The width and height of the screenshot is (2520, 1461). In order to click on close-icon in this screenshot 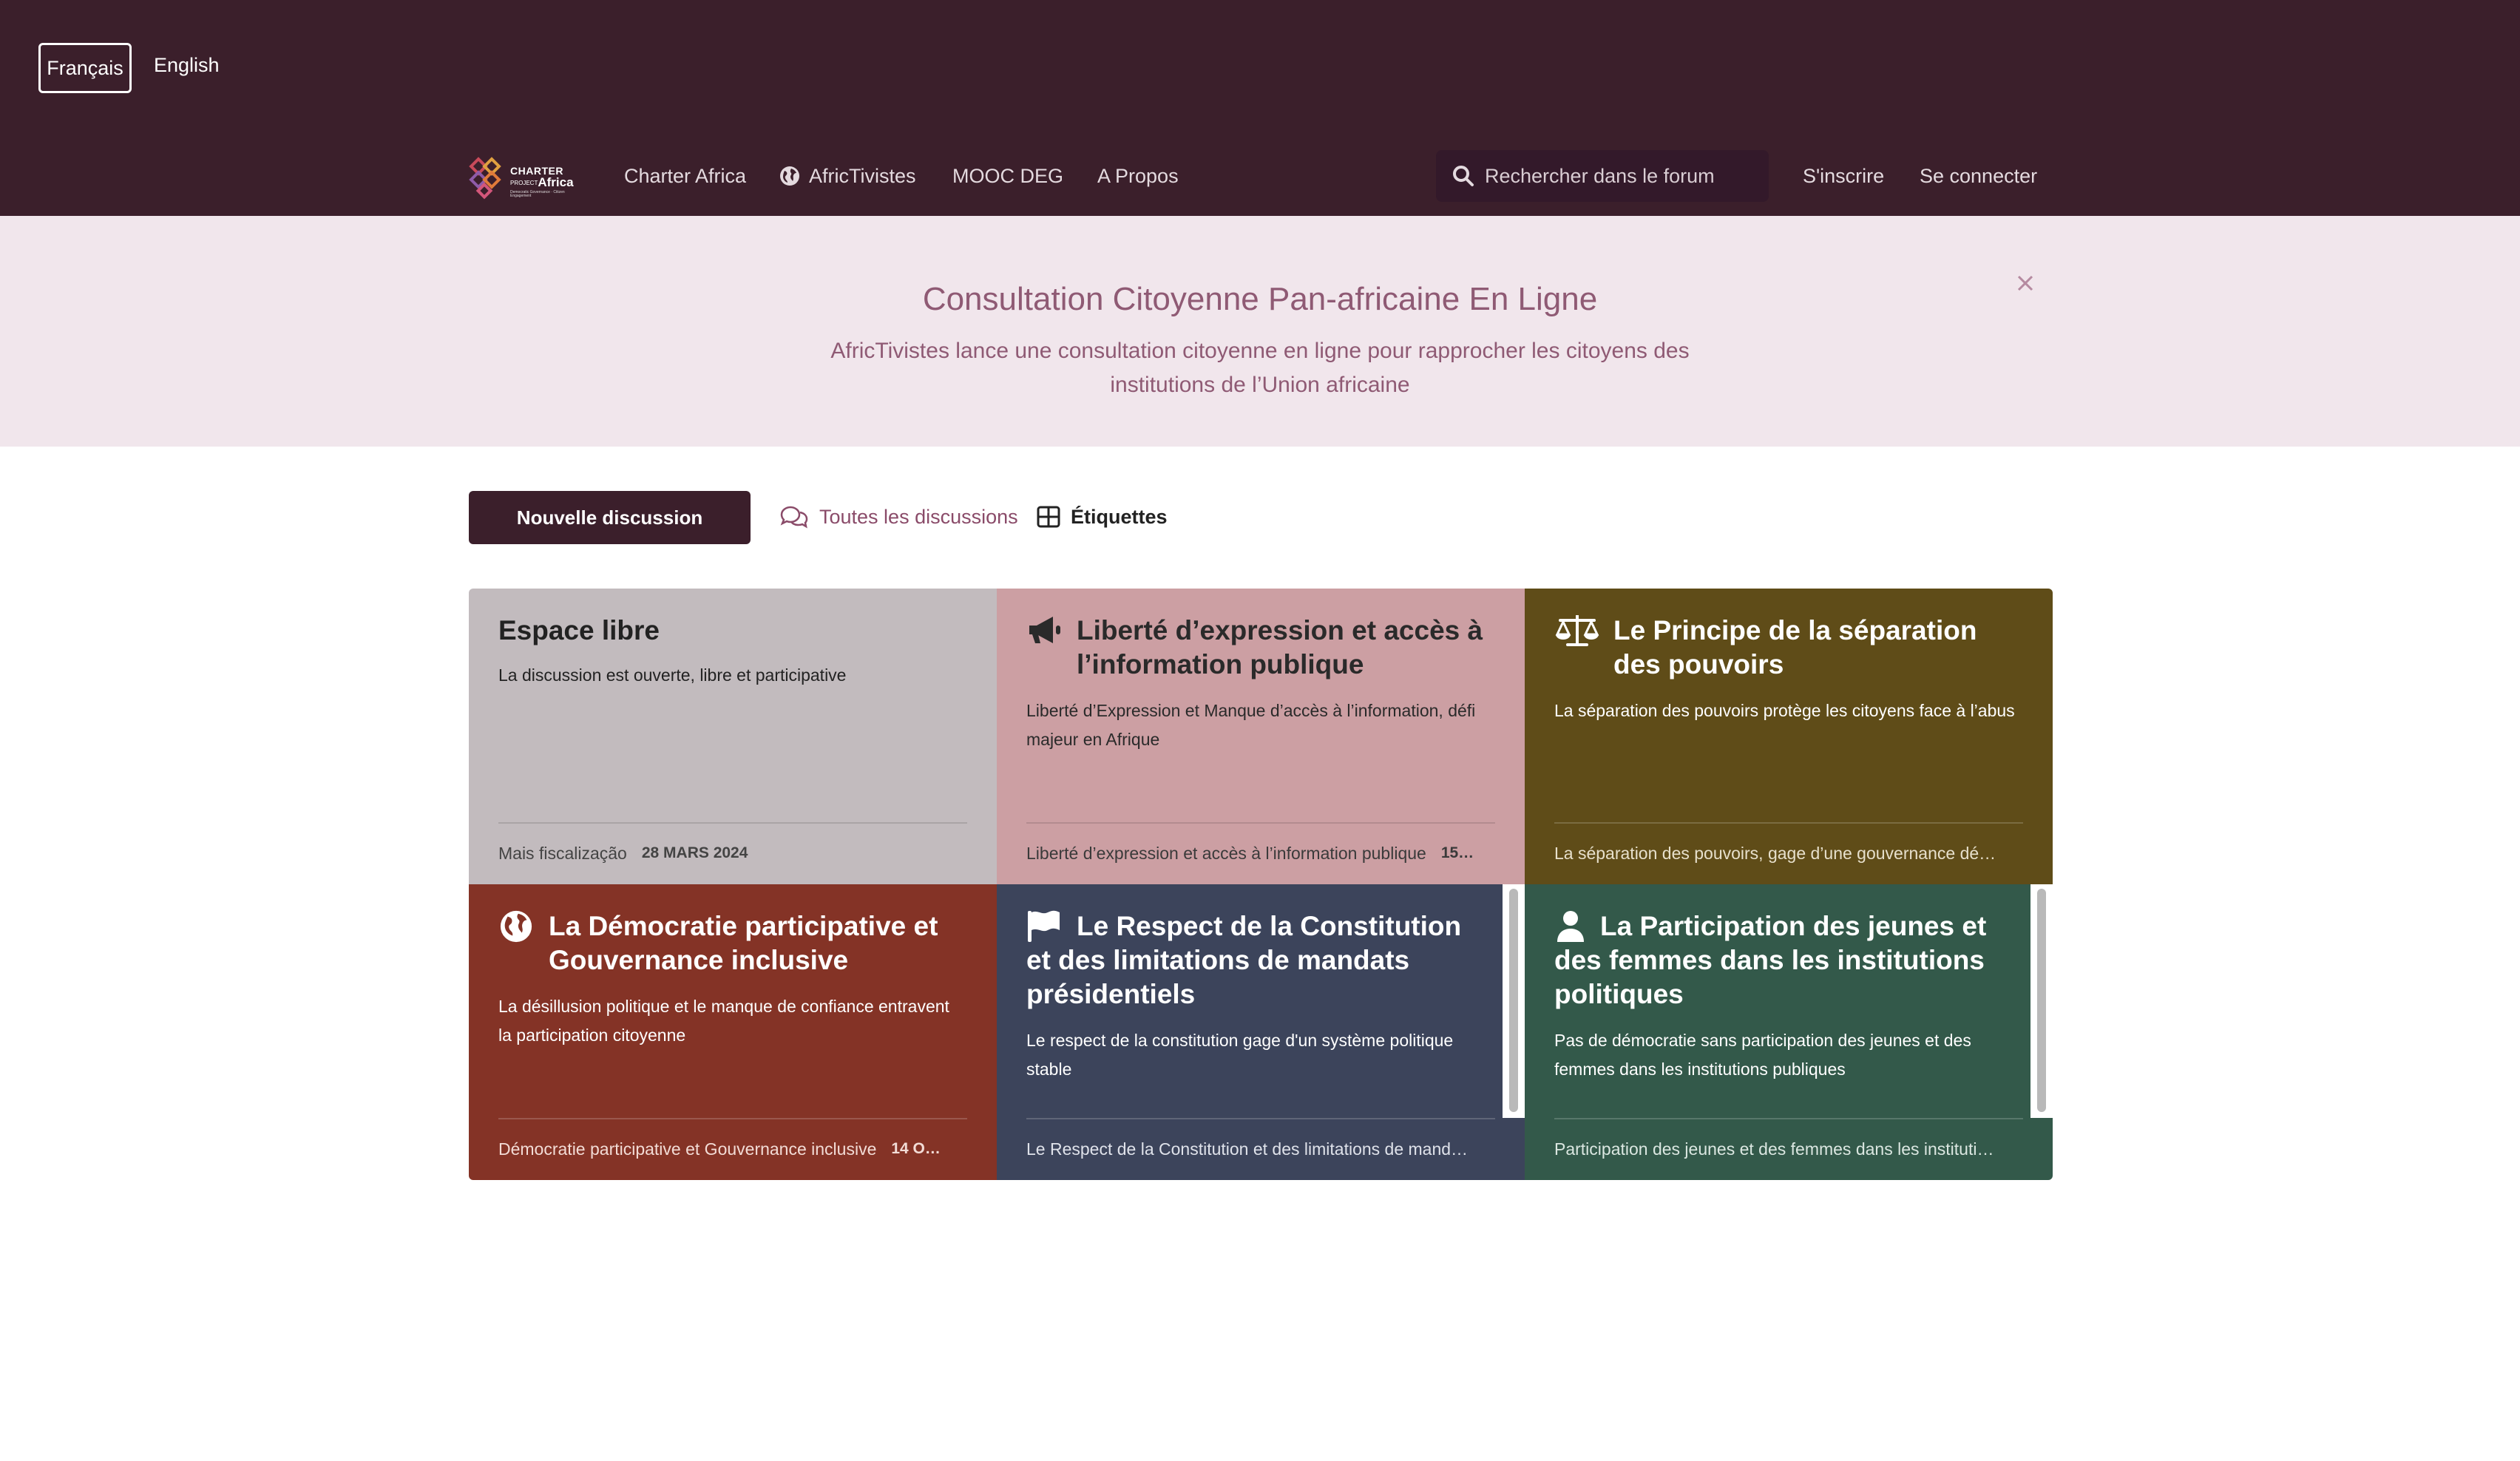, I will do `click(2025, 283)`.